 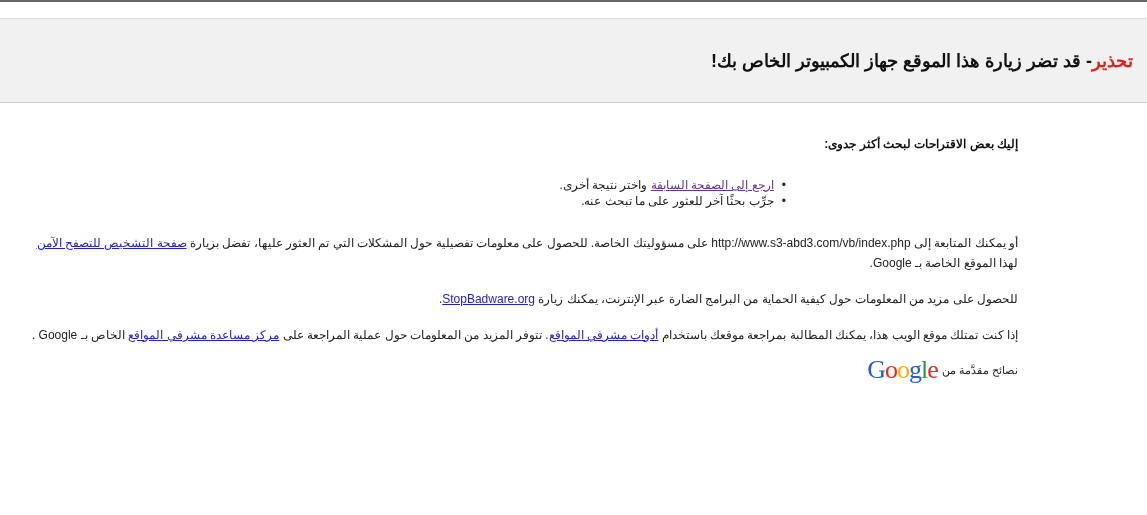 I want to click on warning-title: تحذير- قد تضر زيارة هذا الموقع جهاز الكمبيوتر الخاص بك!, so click(x=922, y=60).